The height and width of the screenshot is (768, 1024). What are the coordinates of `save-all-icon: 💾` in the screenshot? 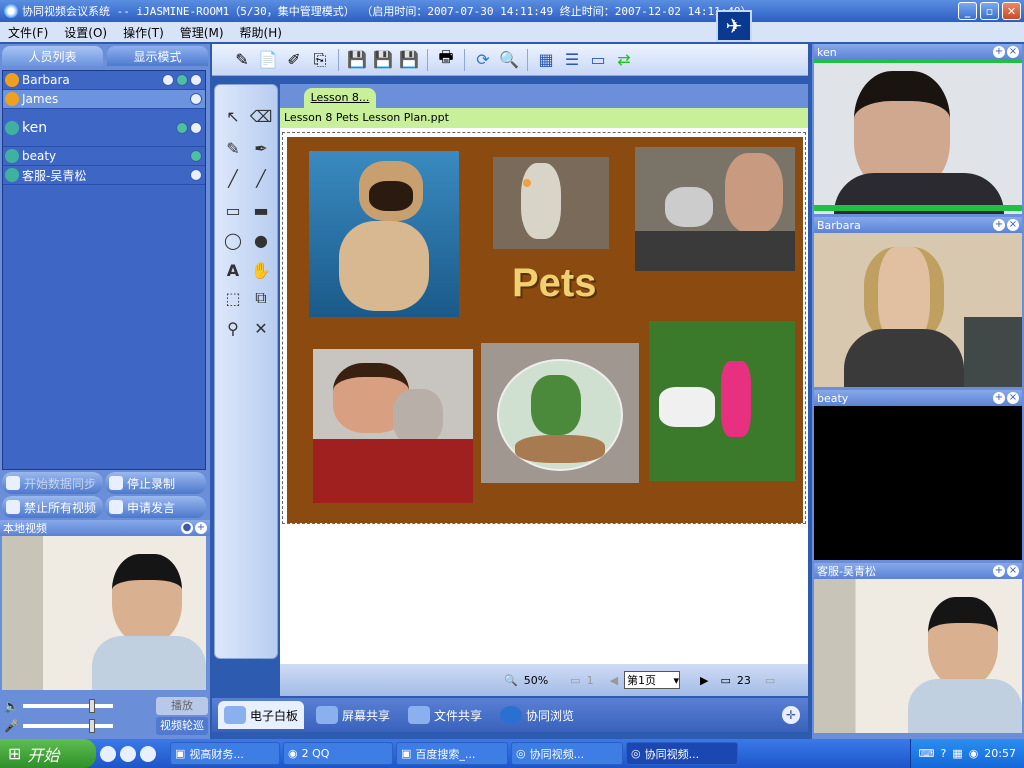 It's located at (409, 60).